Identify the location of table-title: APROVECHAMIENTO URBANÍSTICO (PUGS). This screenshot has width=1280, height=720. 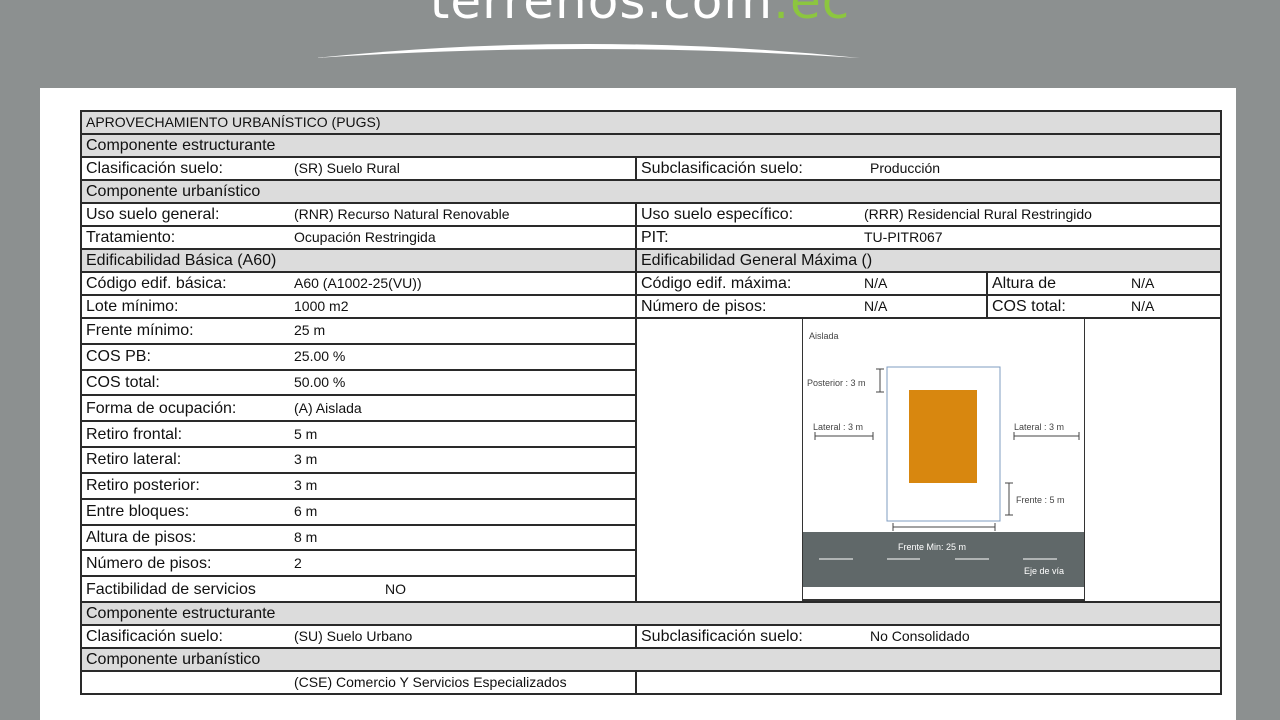
(651, 122).